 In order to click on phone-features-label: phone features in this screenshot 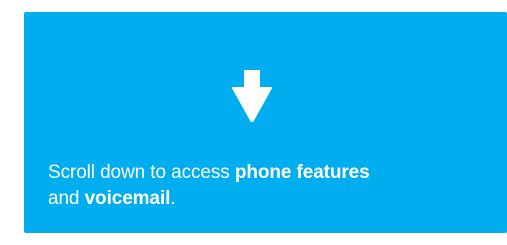, I will do `click(302, 172)`.